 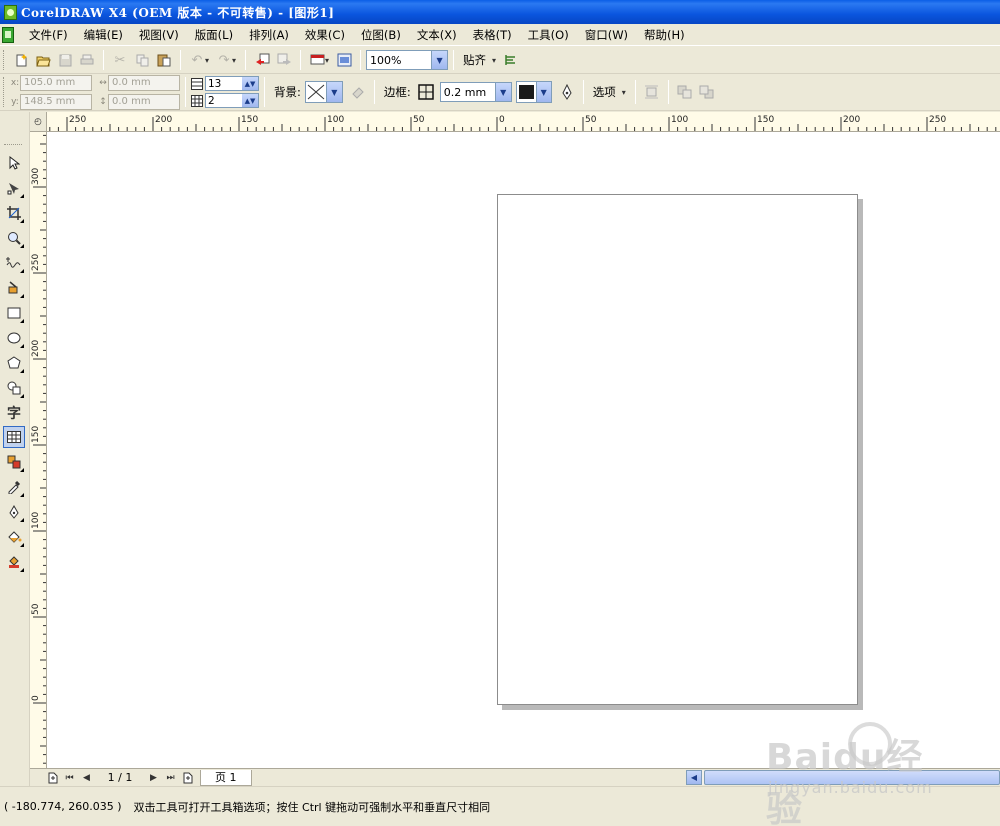 I want to click on interactive-fill-tool-icon, so click(x=14, y=562).